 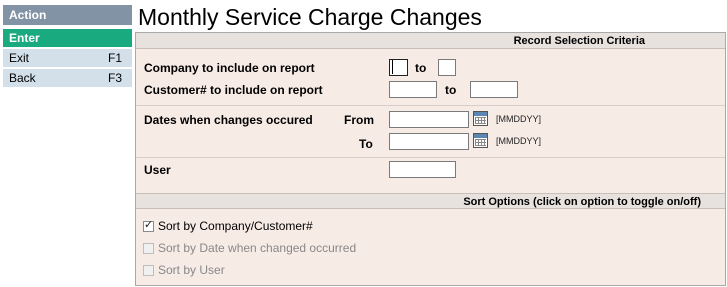 What do you see at coordinates (257, 248) in the screenshot?
I see `sort-date-label: Sort by Date when changed occurred` at bounding box center [257, 248].